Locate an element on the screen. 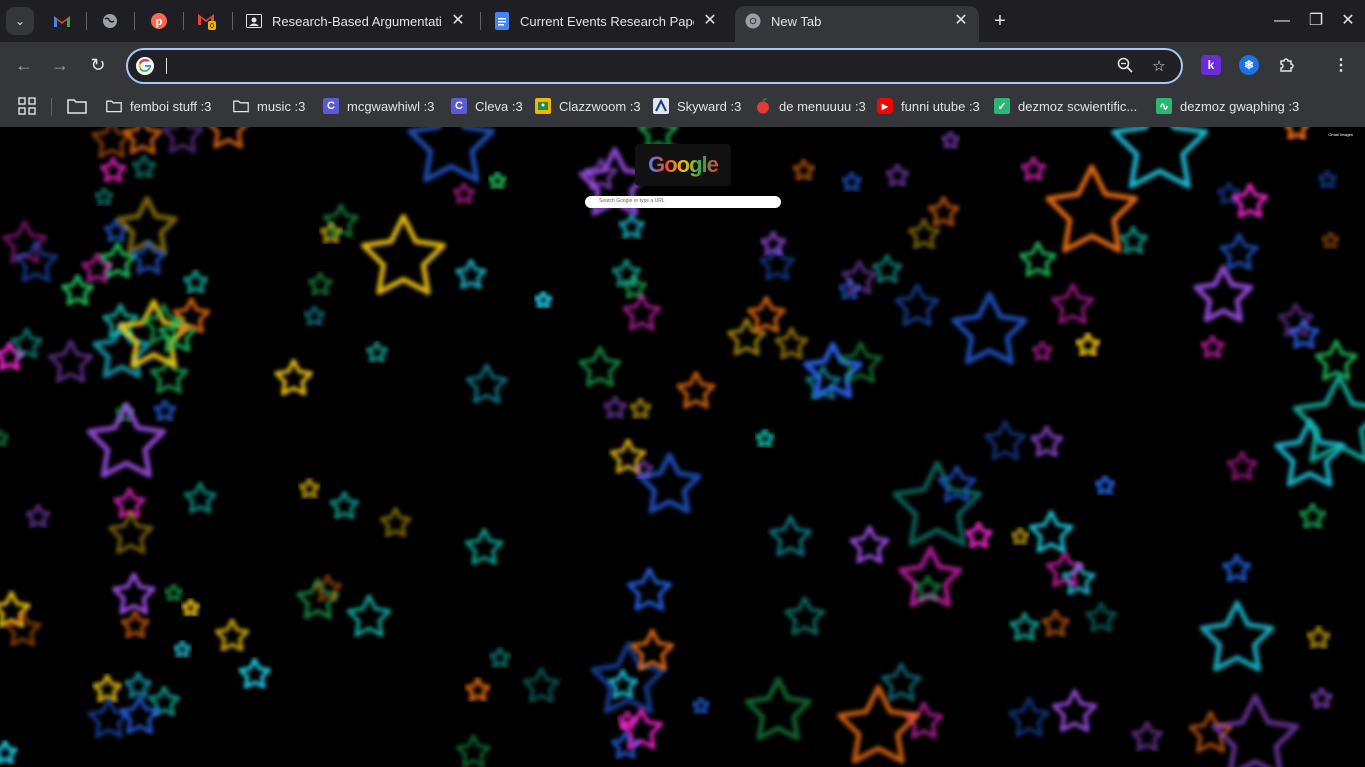 The width and height of the screenshot is (1365, 767). back-button: ← is located at coordinates (24, 65).